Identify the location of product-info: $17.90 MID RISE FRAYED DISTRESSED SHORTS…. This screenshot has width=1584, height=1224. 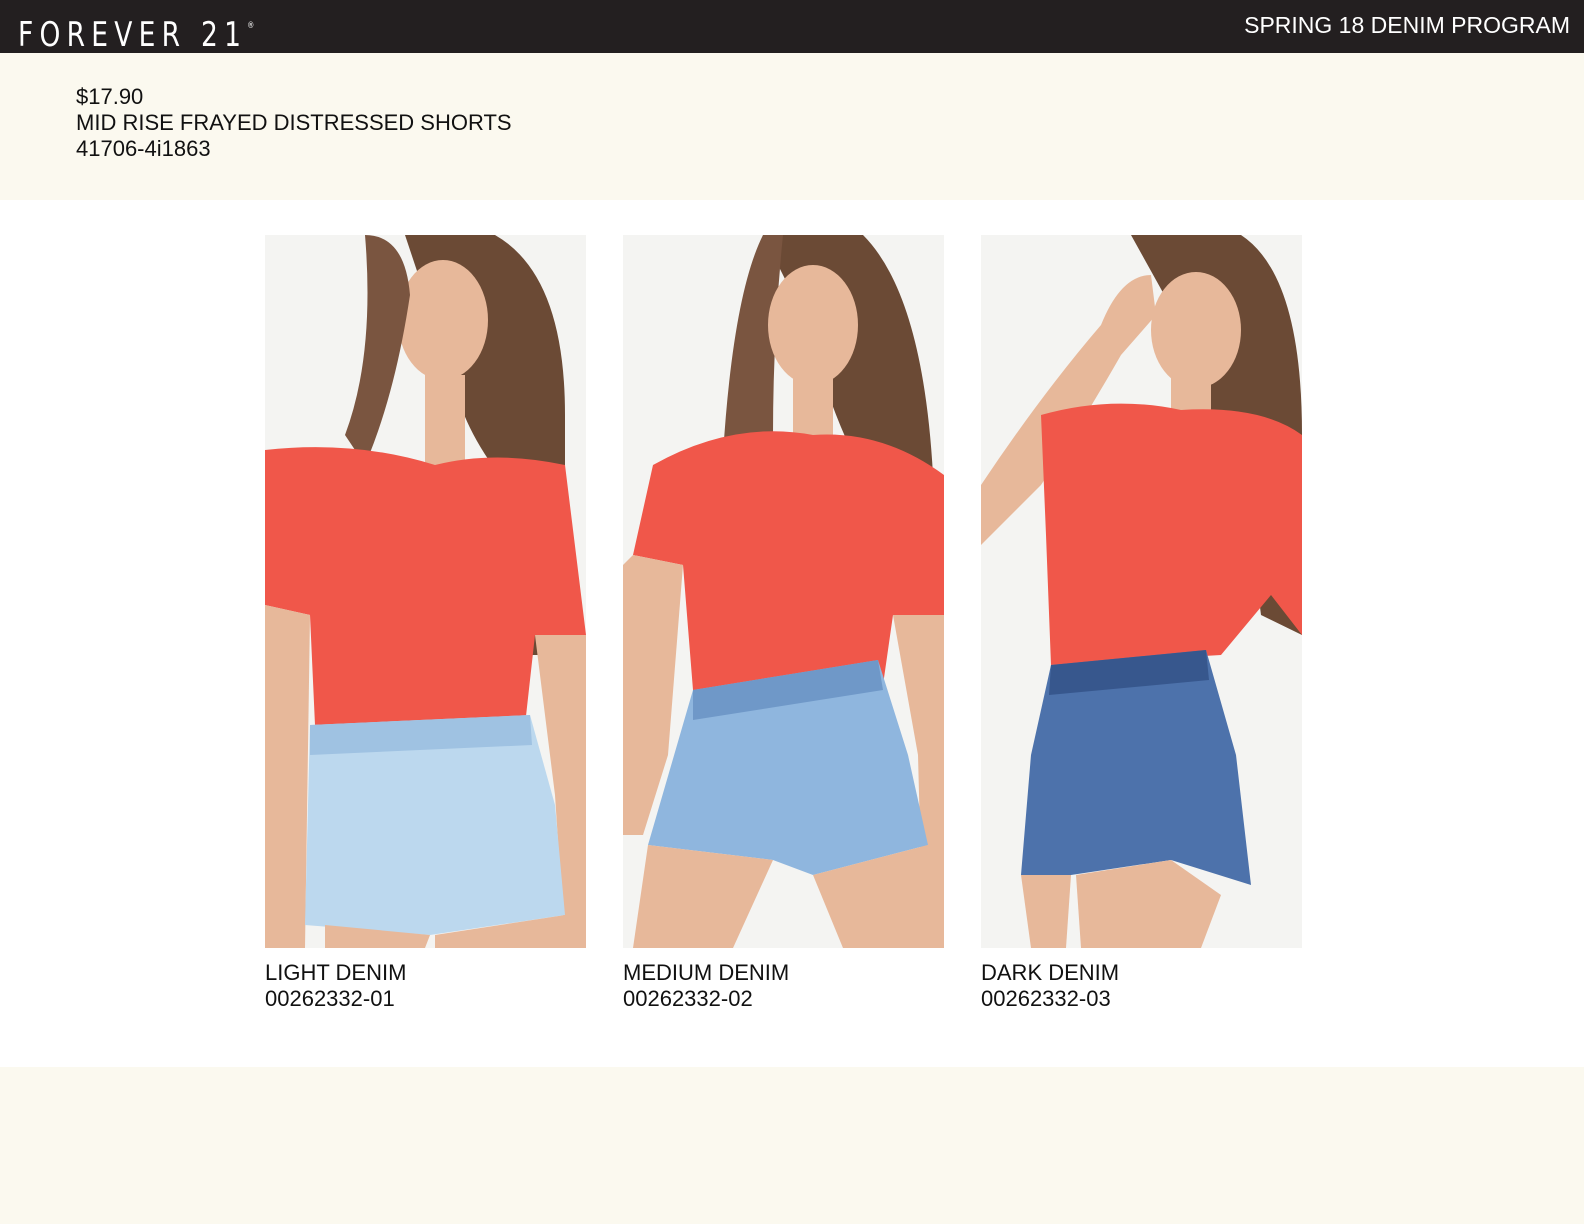
(294, 123).